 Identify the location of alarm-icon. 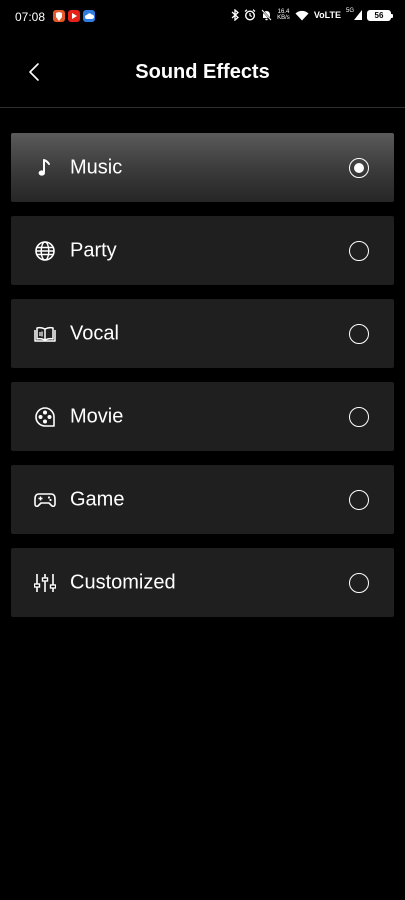
(250, 15).